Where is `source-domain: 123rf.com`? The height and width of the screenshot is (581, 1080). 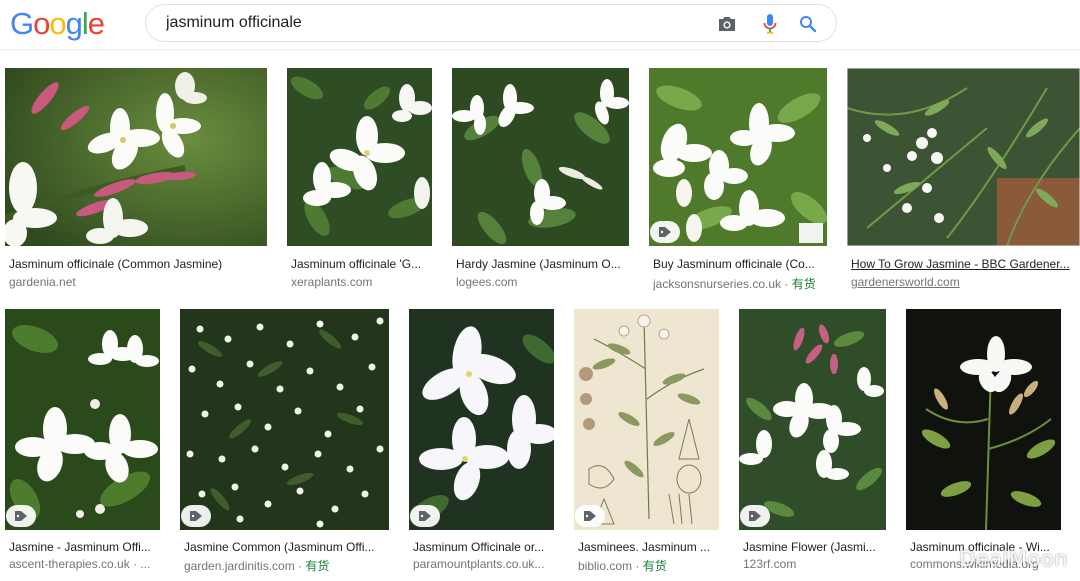 source-domain: 123rf.com is located at coordinates (770, 564).